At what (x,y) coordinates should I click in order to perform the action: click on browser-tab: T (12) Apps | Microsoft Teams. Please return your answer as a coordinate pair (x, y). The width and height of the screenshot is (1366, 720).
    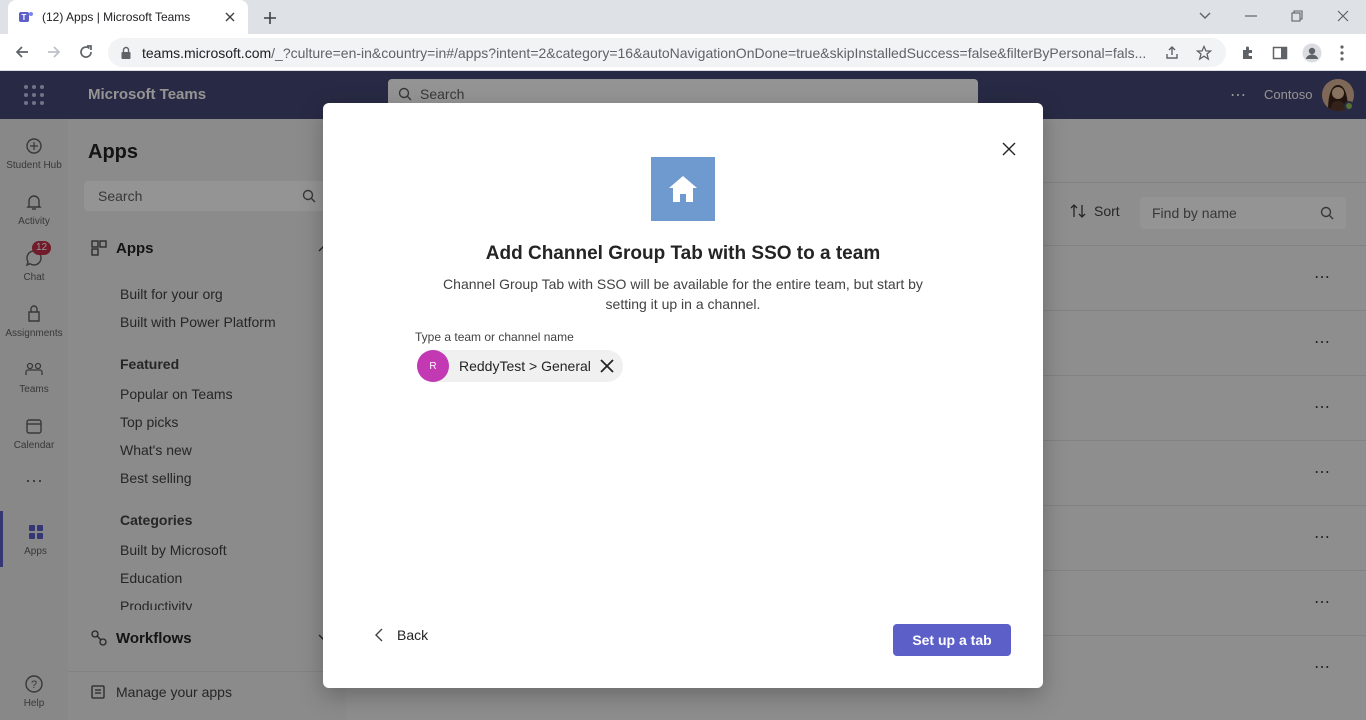
    Looking at the image, I should click on (128, 17).